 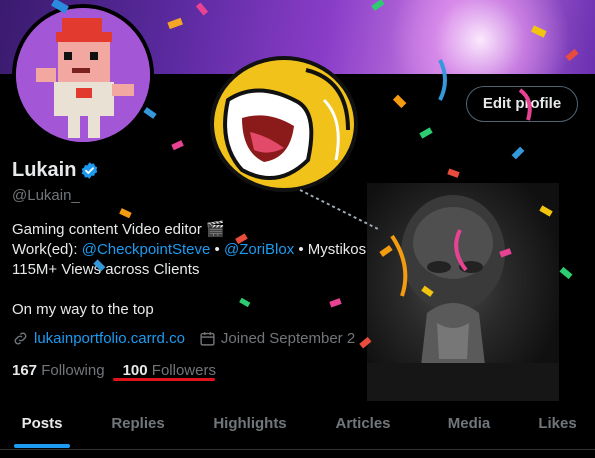 I want to click on red-underline-annotation, so click(x=164, y=379).